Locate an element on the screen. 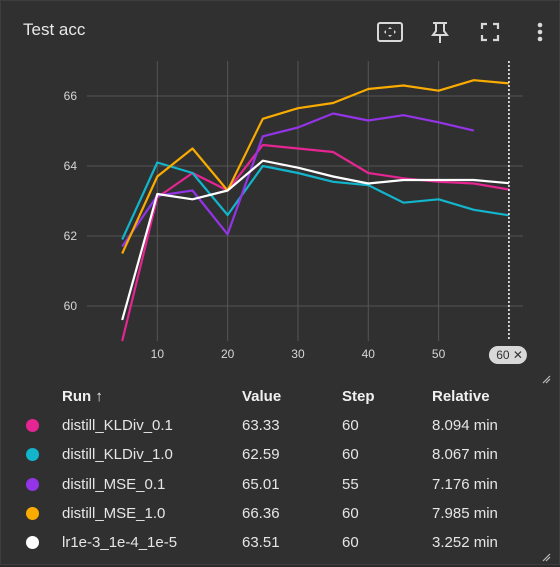 The height and width of the screenshot is (567, 560). run-name: lr1e-3_1e-4_1e-5 is located at coordinates (120, 542).